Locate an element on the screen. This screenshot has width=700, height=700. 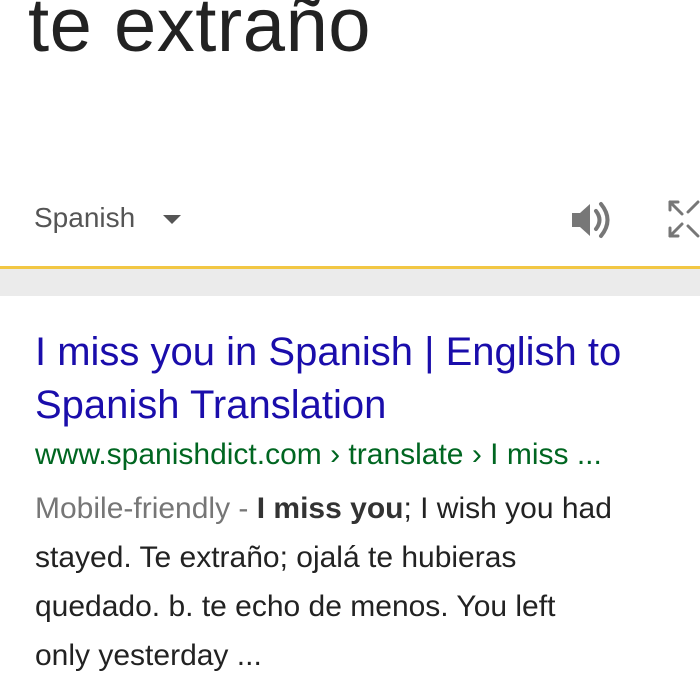
language-label: Spanish is located at coordinates (85, 217).